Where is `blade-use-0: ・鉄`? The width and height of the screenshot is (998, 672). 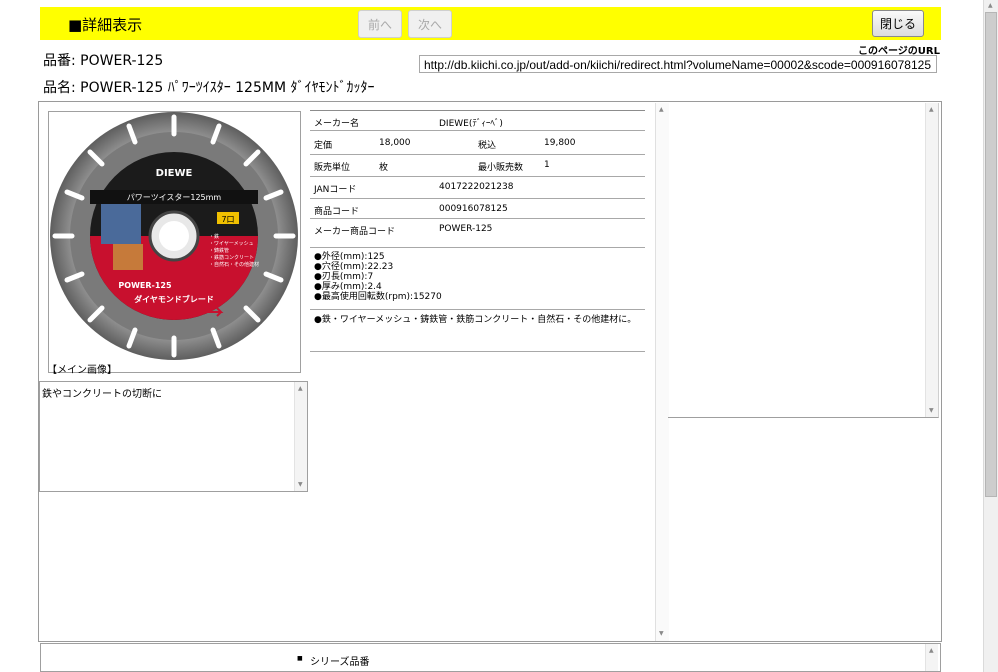 blade-use-0: ・鉄 is located at coordinates (214, 236).